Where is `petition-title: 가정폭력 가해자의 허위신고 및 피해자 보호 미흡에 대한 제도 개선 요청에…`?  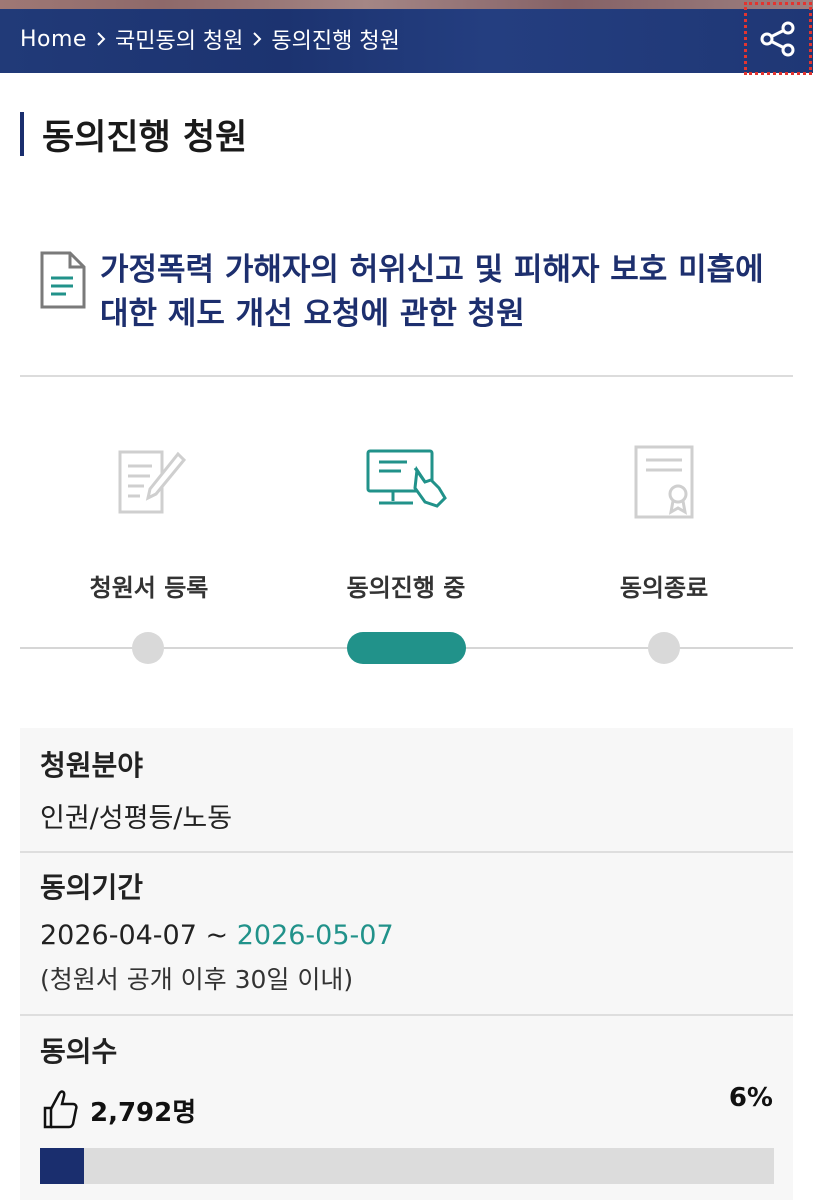
petition-title: 가정폭력 가해자의 허위신고 및 피해자 보호 미흡에 대한 제도 개선 요청에… is located at coordinates (432, 292).